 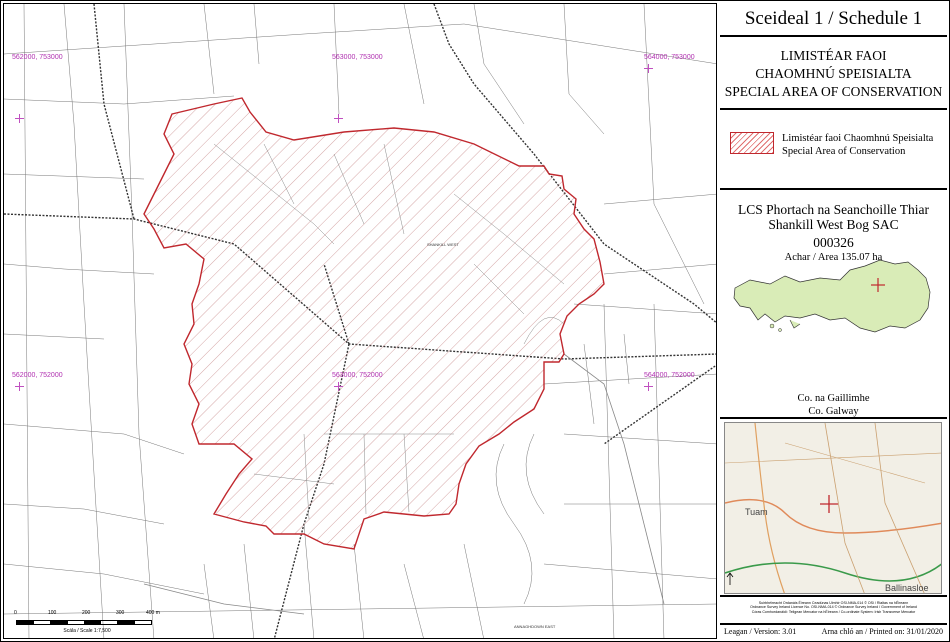 What do you see at coordinates (669, 57) in the screenshot?
I see `grid-label: 564000, 753000` at bounding box center [669, 57].